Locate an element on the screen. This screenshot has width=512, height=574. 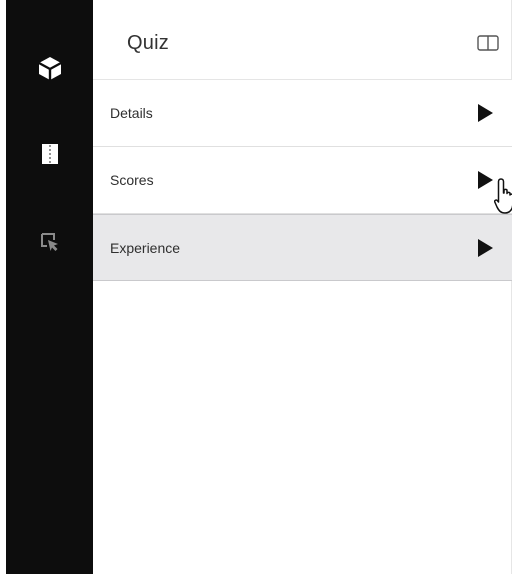
panel-title: Quiz is located at coordinates (148, 43).